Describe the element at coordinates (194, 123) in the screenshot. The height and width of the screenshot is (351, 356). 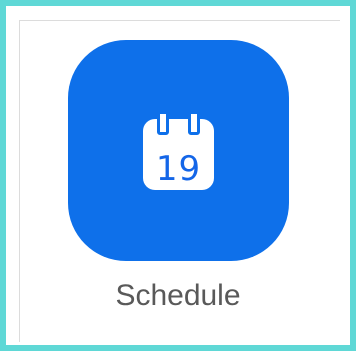
I see `calendar-ring-right` at that location.